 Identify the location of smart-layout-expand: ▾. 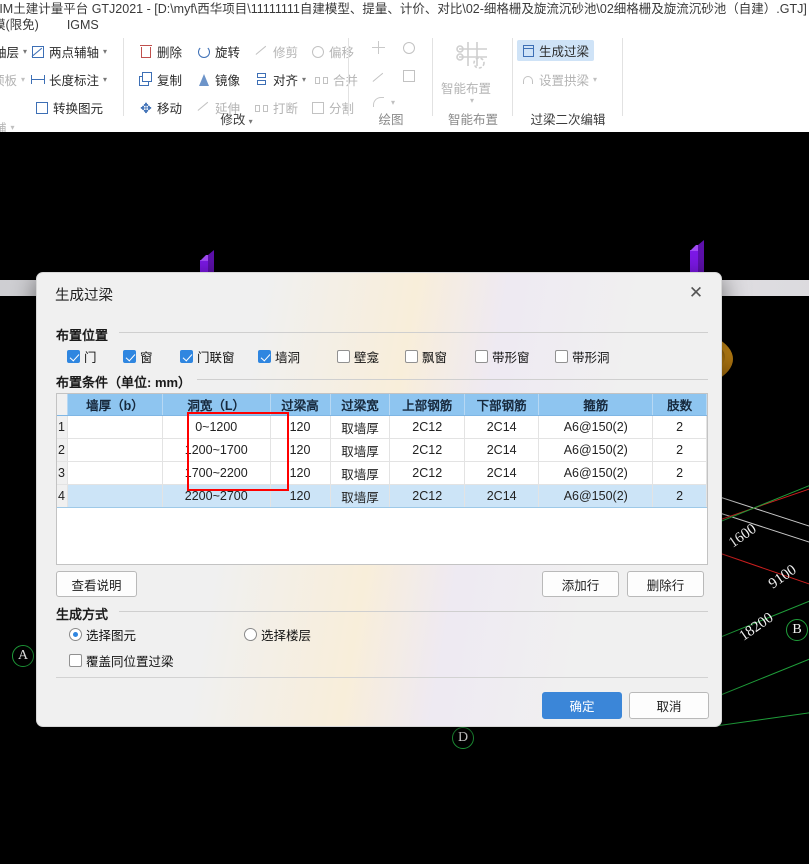
(471, 100).